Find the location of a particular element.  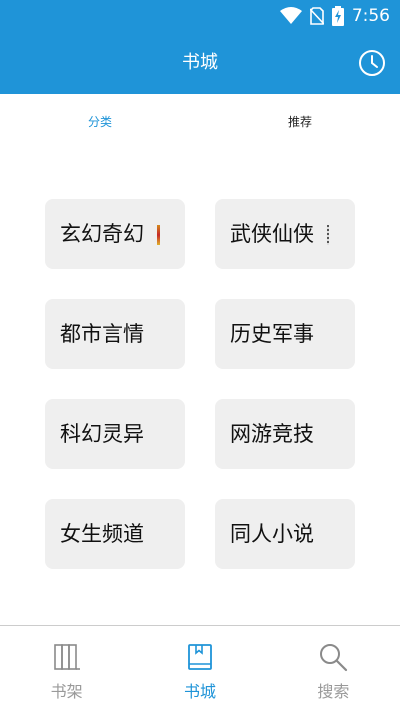

tab-recommend: 推荐 is located at coordinates (300, 122).